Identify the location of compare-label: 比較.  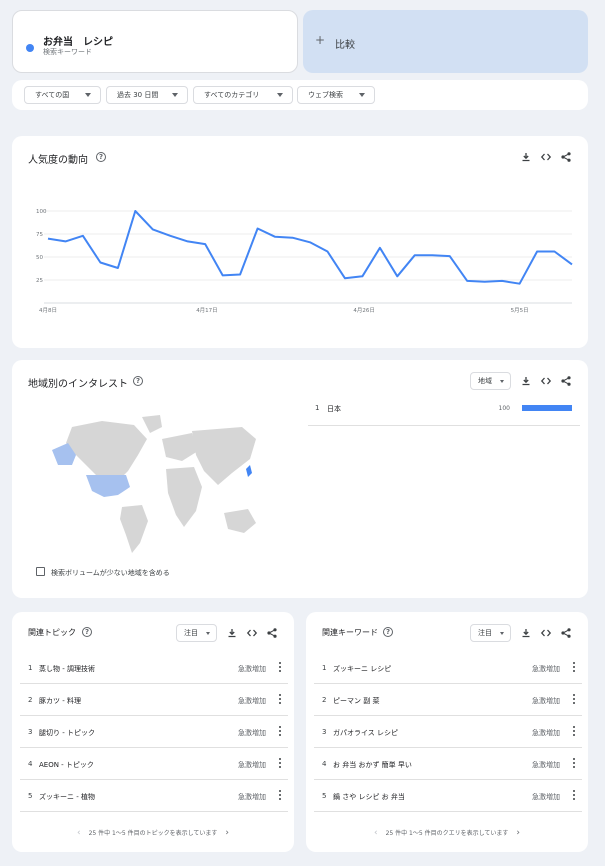
(345, 45).